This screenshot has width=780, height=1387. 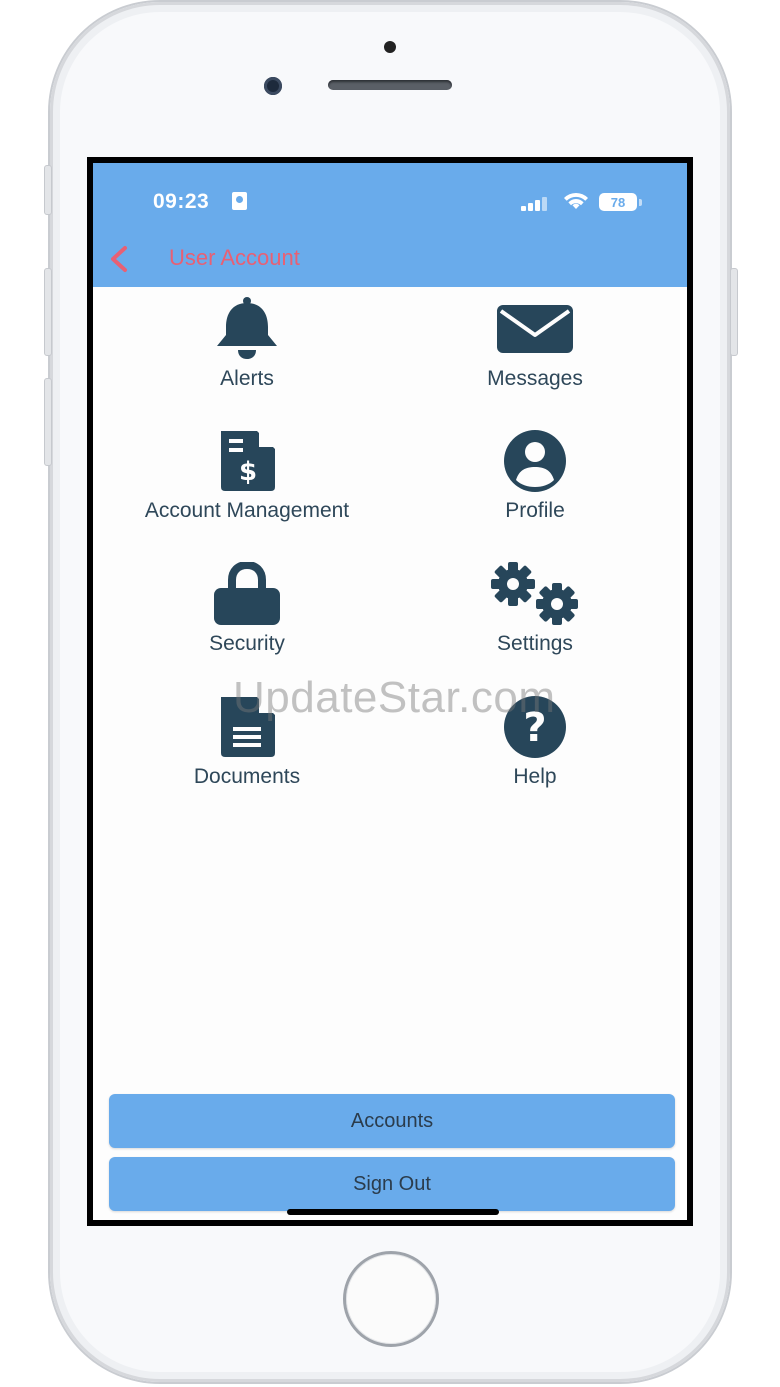 I want to click on back-chevron-icon, so click(x=119, y=259).